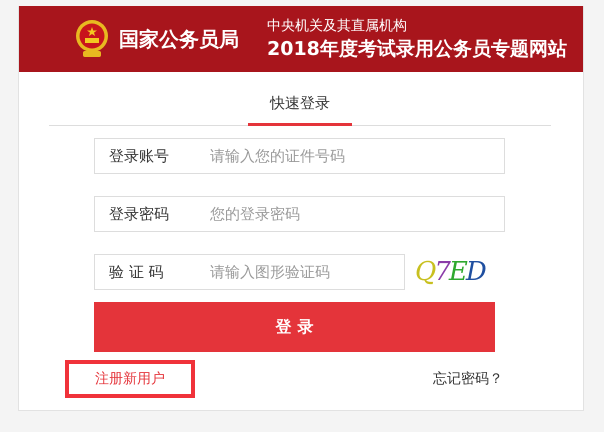  What do you see at coordinates (417, 49) in the screenshot?
I see `site-title: 2018年度考试录用公务员专题网站` at bounding box center [417, 49].